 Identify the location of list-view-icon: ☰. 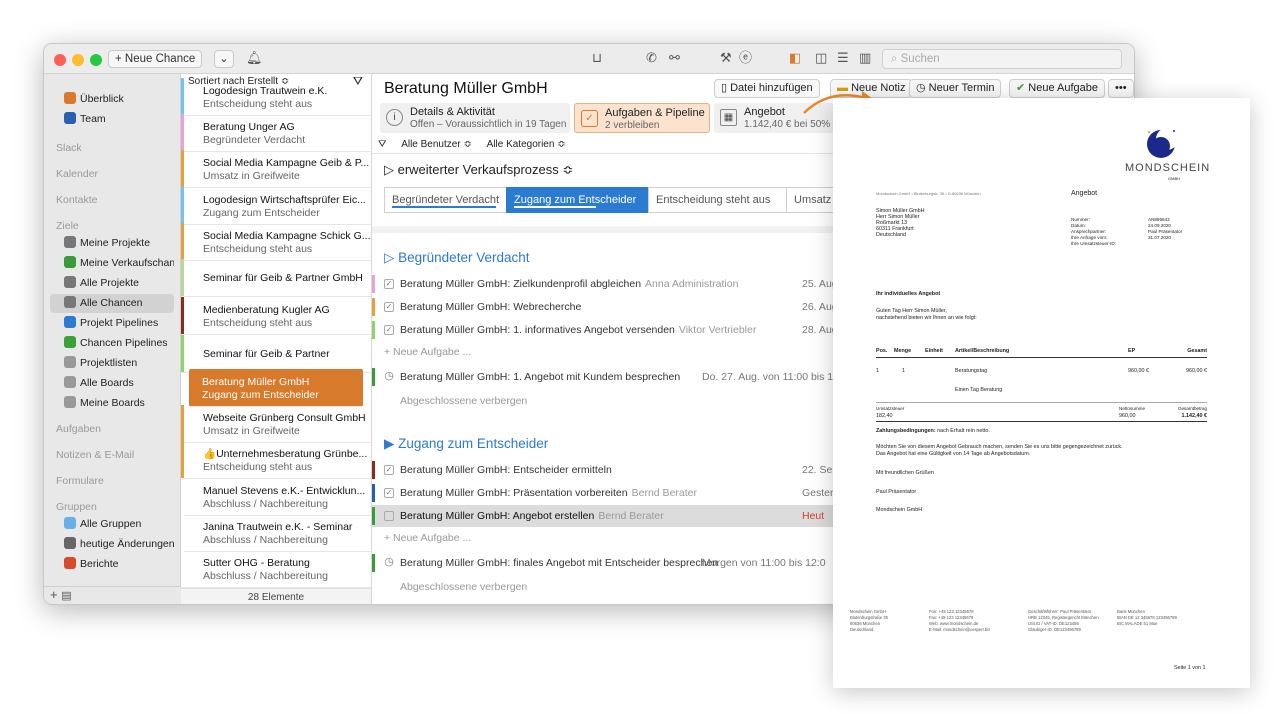
(843, 59).